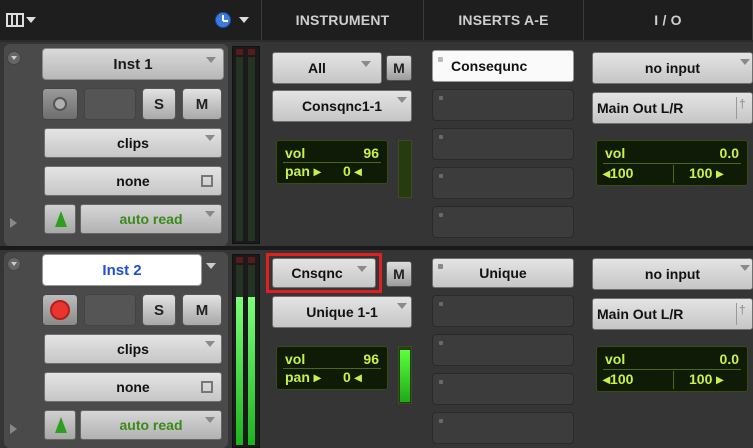 The image size is (753, 448). What do you see at coordinates (246, 351) in the screenshot?
I see `track-2-level-meter` at bounding box center [246, 351].